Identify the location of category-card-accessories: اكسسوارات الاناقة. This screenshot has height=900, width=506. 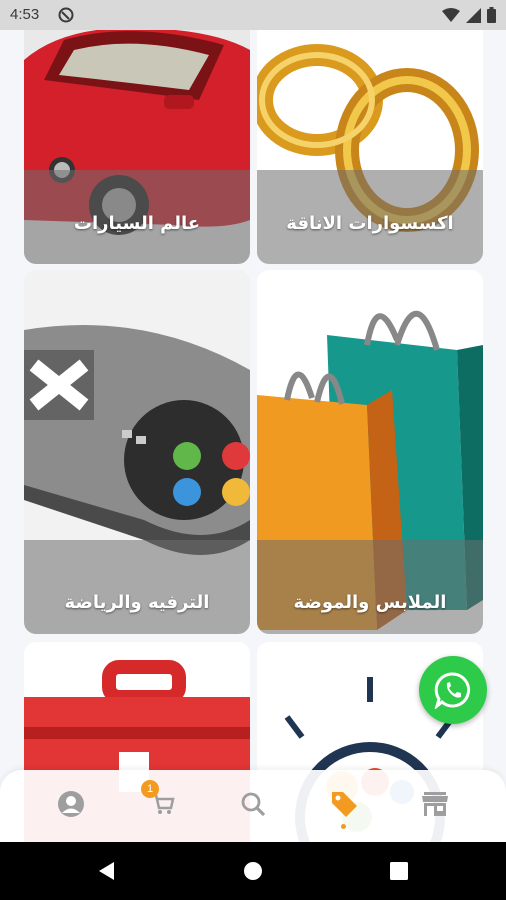
(370, 147).